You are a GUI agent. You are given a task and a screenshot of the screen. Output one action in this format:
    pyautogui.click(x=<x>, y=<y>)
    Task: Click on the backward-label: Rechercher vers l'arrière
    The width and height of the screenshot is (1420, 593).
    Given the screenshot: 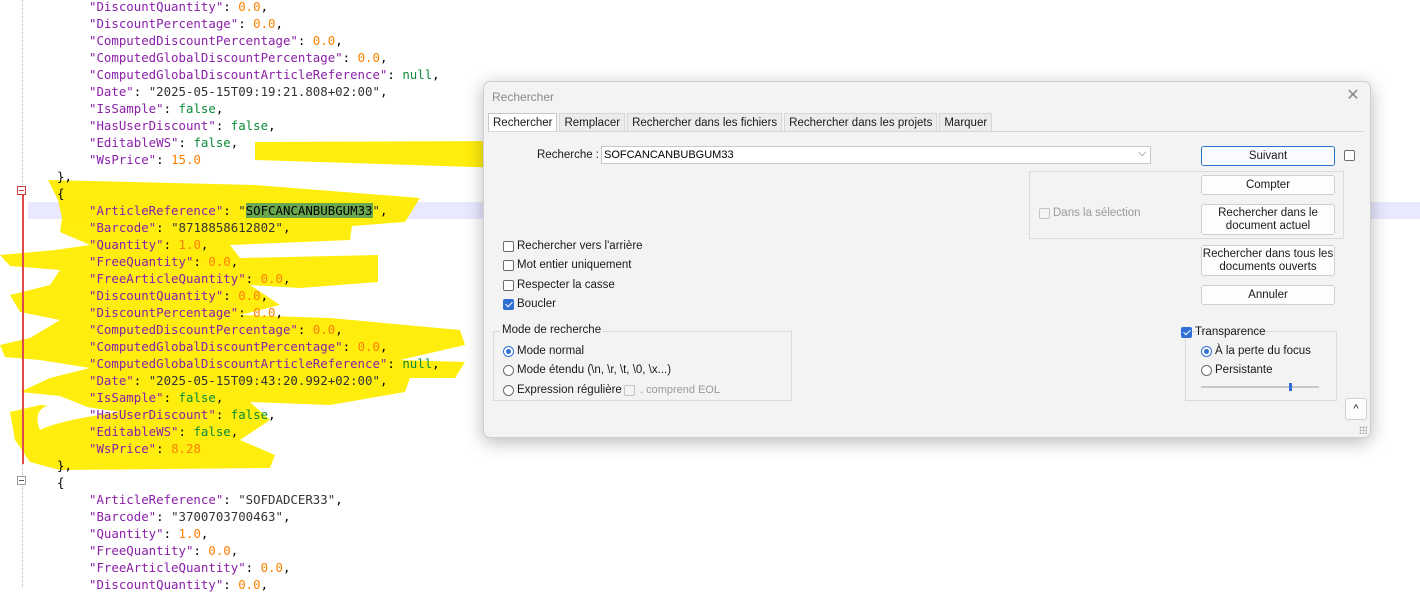 What is the action you would take?
    pyautogui.click(x=580, y=246)
    